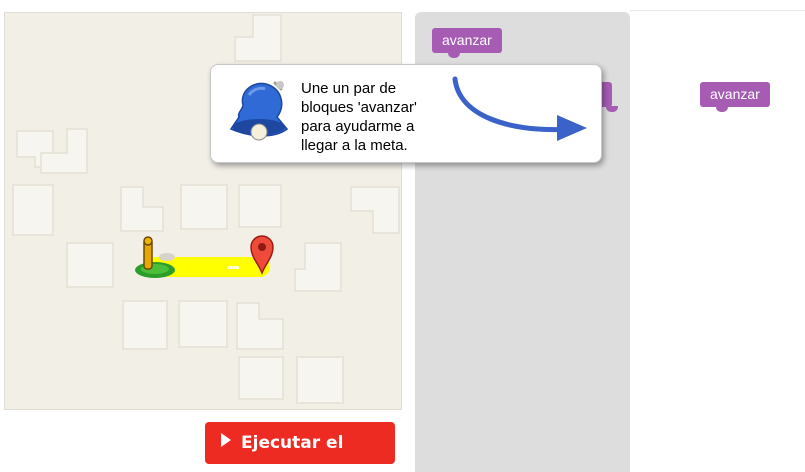 The height and width of the screenshot is (472, 805). I want to click on play-icon, so click(226, 440).